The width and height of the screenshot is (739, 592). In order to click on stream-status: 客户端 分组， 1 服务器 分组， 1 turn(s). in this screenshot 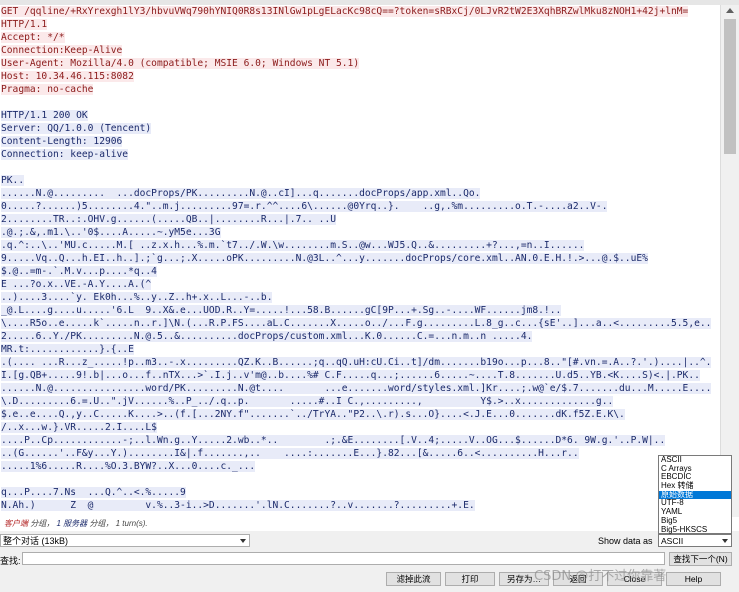, I will do `click(369, 524)`.